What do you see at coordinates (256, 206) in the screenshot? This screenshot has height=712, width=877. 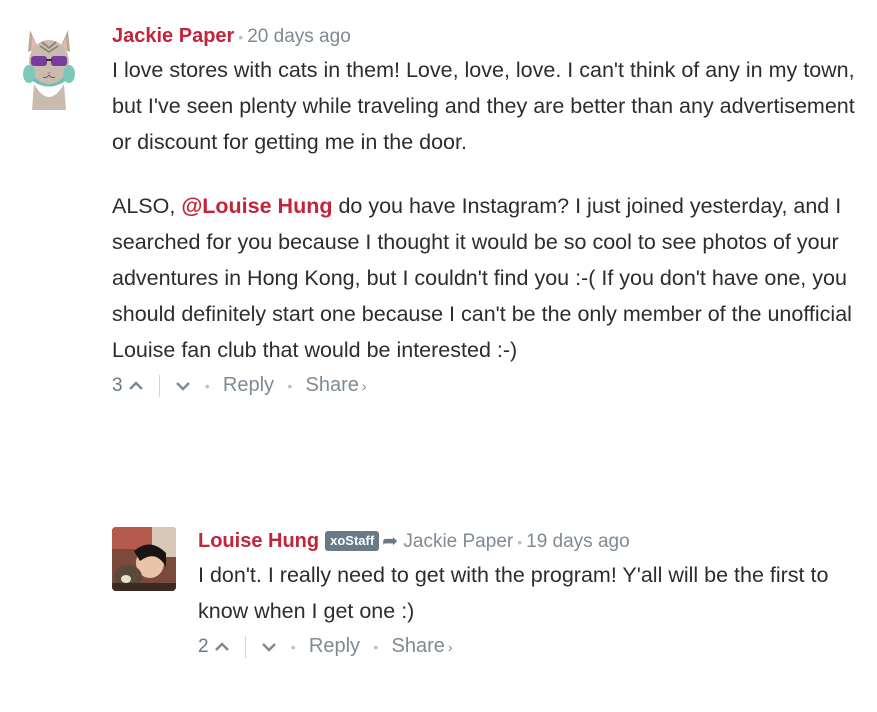 I see `user-mention: @Louise Hung` at bounding box center [256, 206].